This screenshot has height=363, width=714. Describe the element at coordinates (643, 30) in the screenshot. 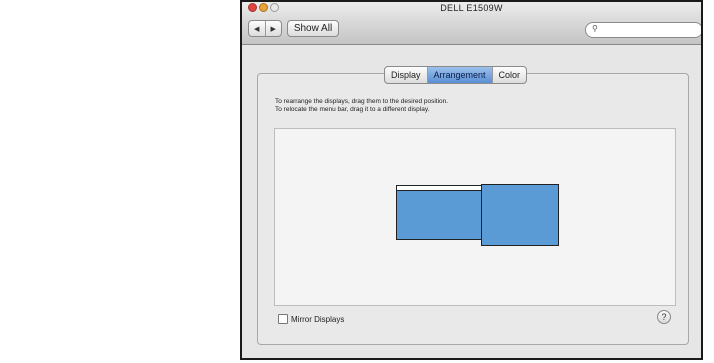

I see `search-input: ⚲` at that location.